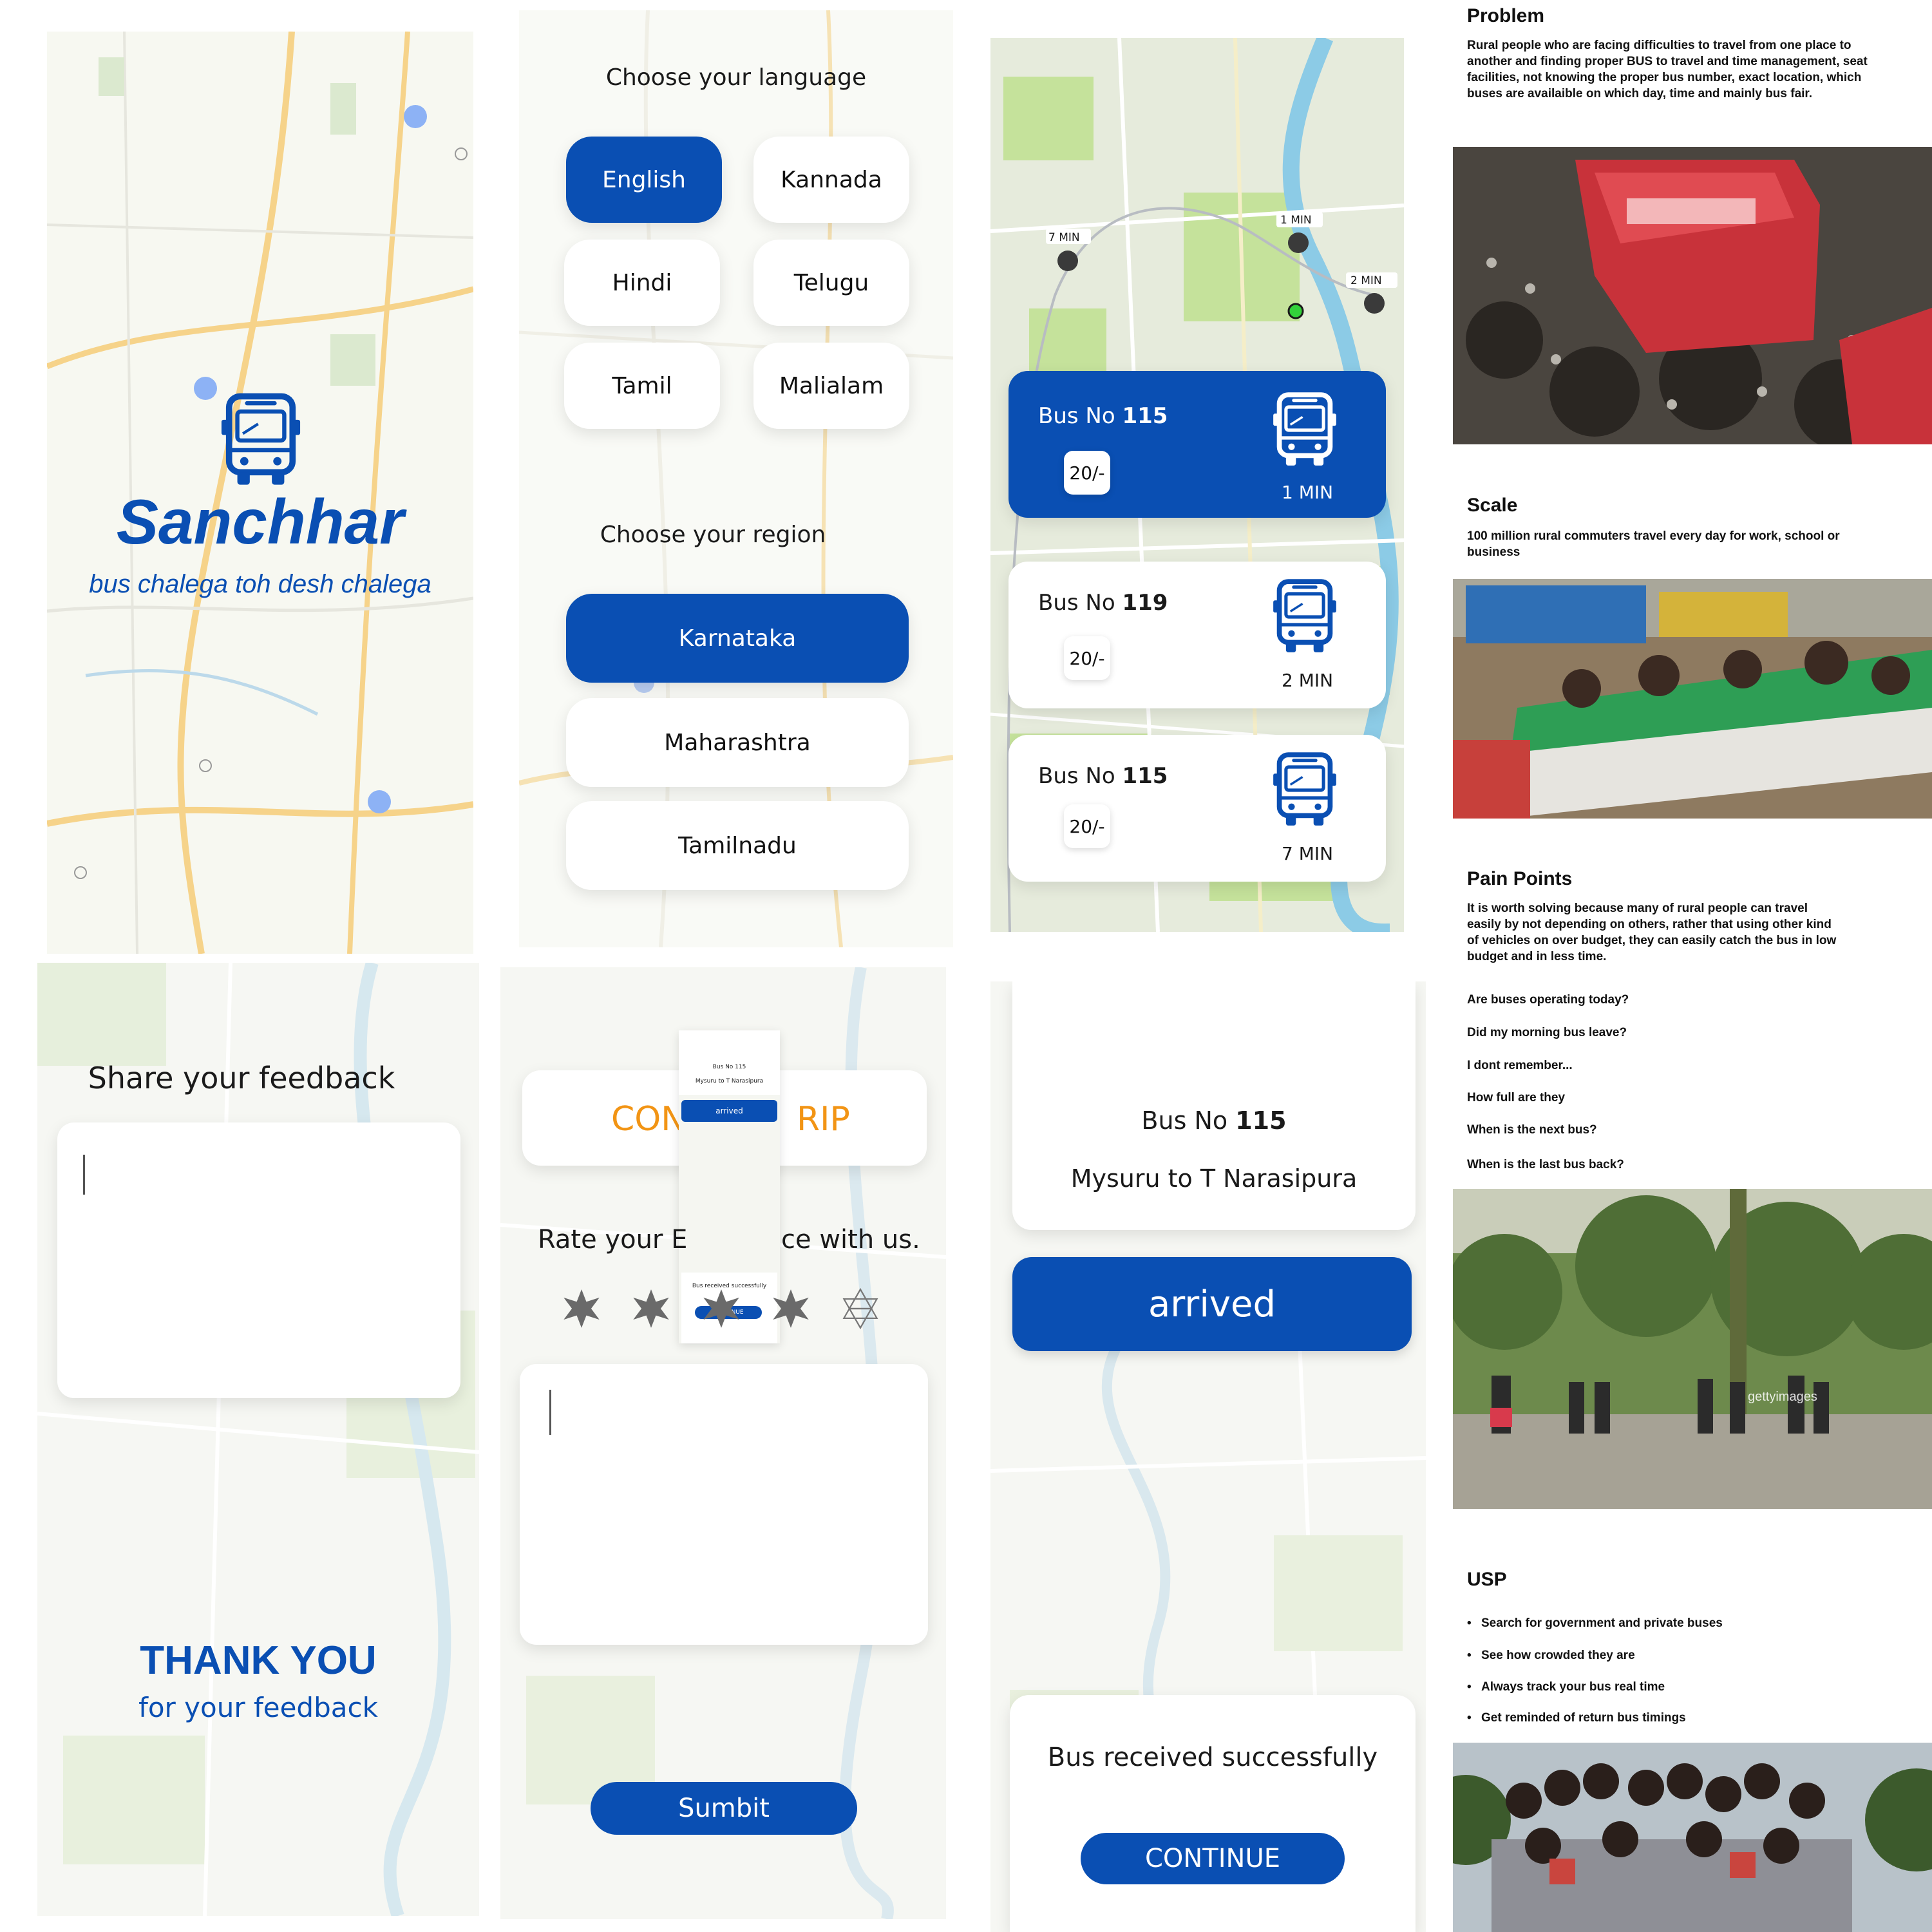  What do you see at coordinates (729, 1067) in the screenshot?
I see `mini-bus-label: Bus No 115` at bounding box center [729, 1067].